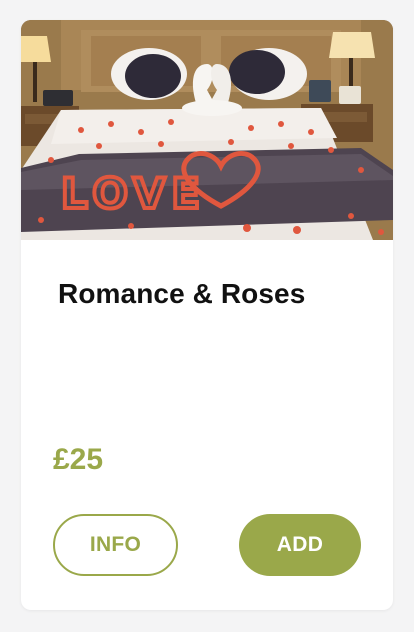 The width and height of the screenshot is (414, 632). Describe the element at coordinates (300, 545) in the screenshot. I see `add-button: ADD` at that location.